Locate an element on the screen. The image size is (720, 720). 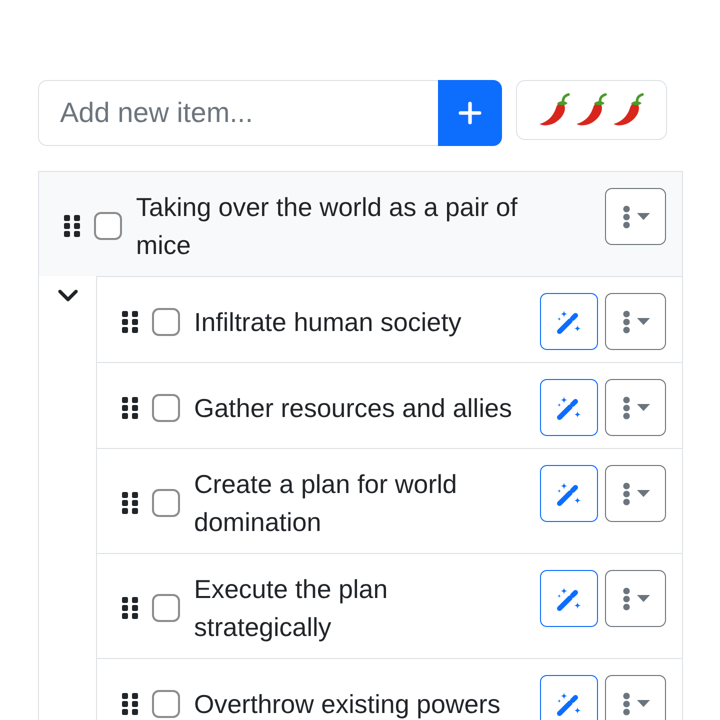
item-text: Execute the plan strategically is located at coordinates (291, 608).